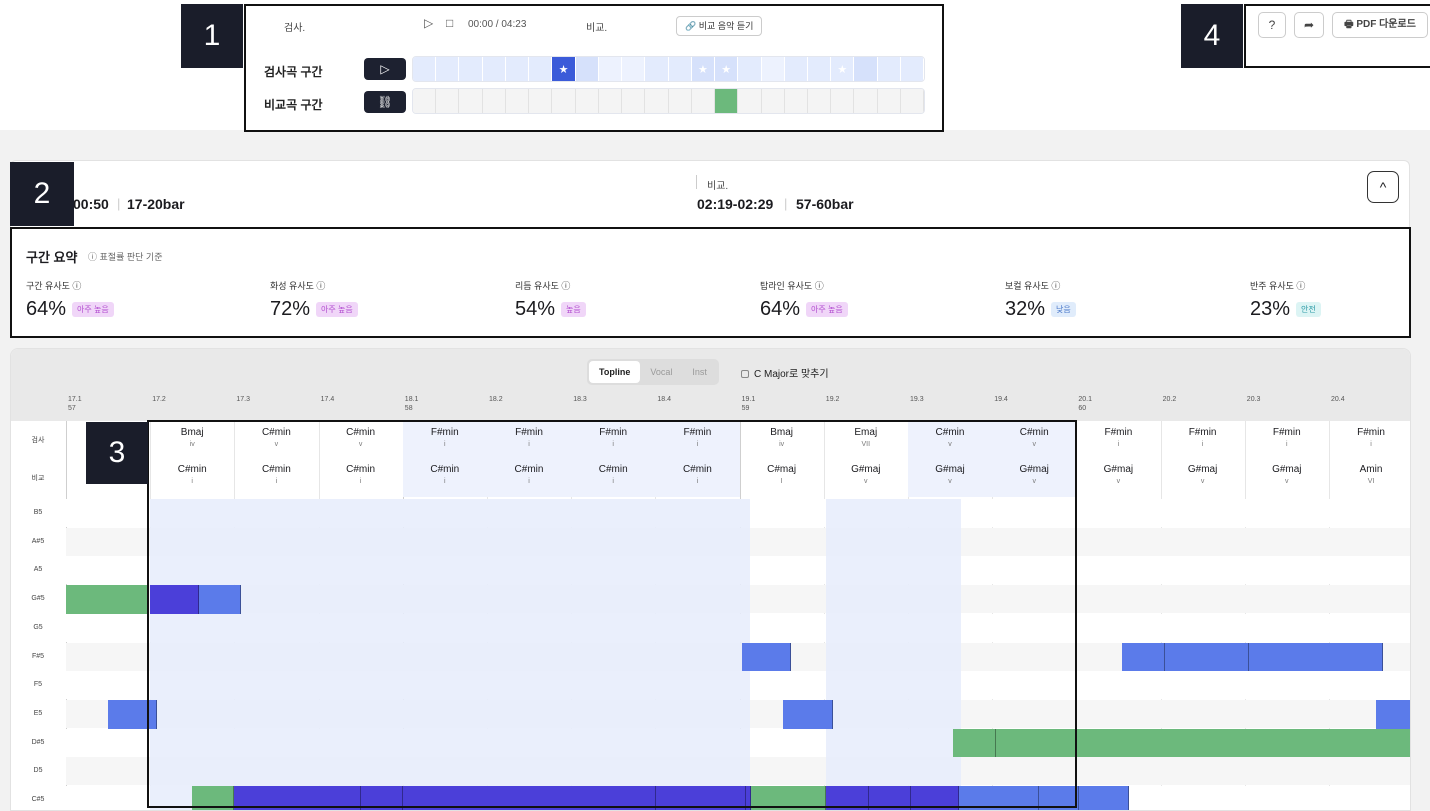 The height and width of the screenshot is (811, 1430). I want to click on chord-name: G#maj, so click(1287, 469).